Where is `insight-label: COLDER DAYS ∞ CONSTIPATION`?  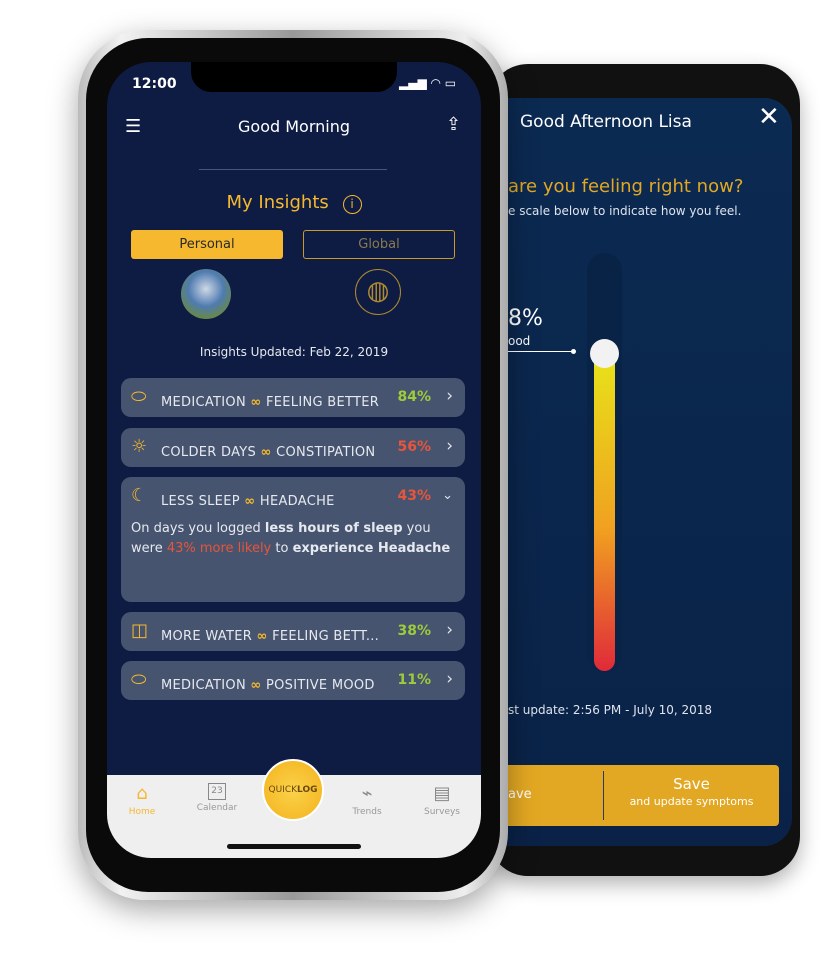 insight-label: COLDER DAYS ∞ CONSTIPATION is located at coordinates (268, 452).